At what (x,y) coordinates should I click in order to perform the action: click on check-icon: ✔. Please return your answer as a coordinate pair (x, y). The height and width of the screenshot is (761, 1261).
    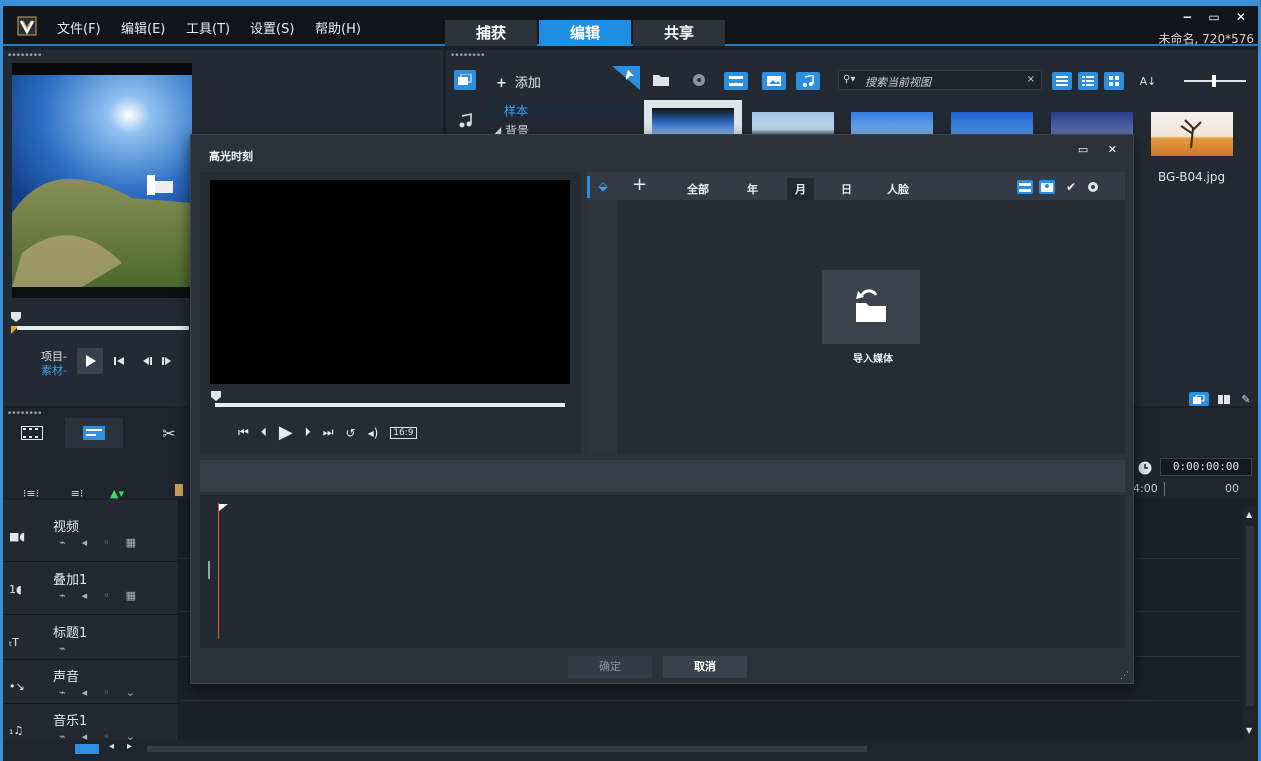
    Looking at the image, I should click on (1071, 187).